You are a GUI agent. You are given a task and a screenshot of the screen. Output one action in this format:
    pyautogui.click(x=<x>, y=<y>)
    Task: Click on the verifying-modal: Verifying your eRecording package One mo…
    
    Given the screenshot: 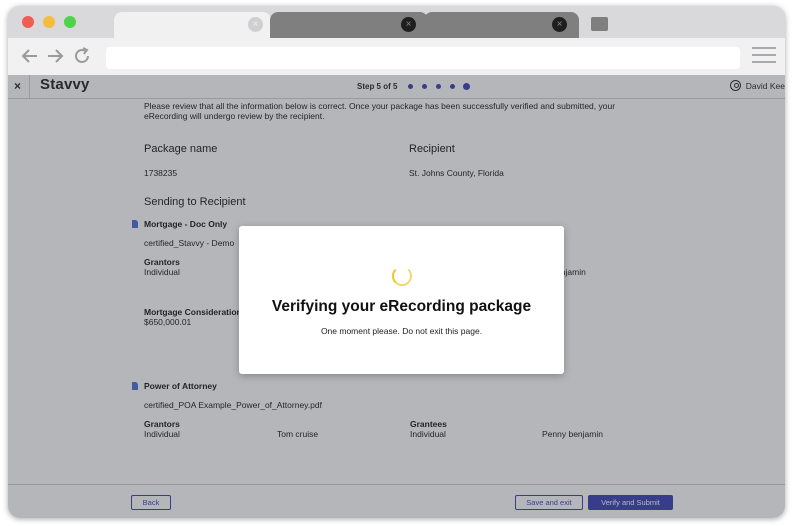 What is the action you would take?
    pyautogui.click(x=401, y=300)
    